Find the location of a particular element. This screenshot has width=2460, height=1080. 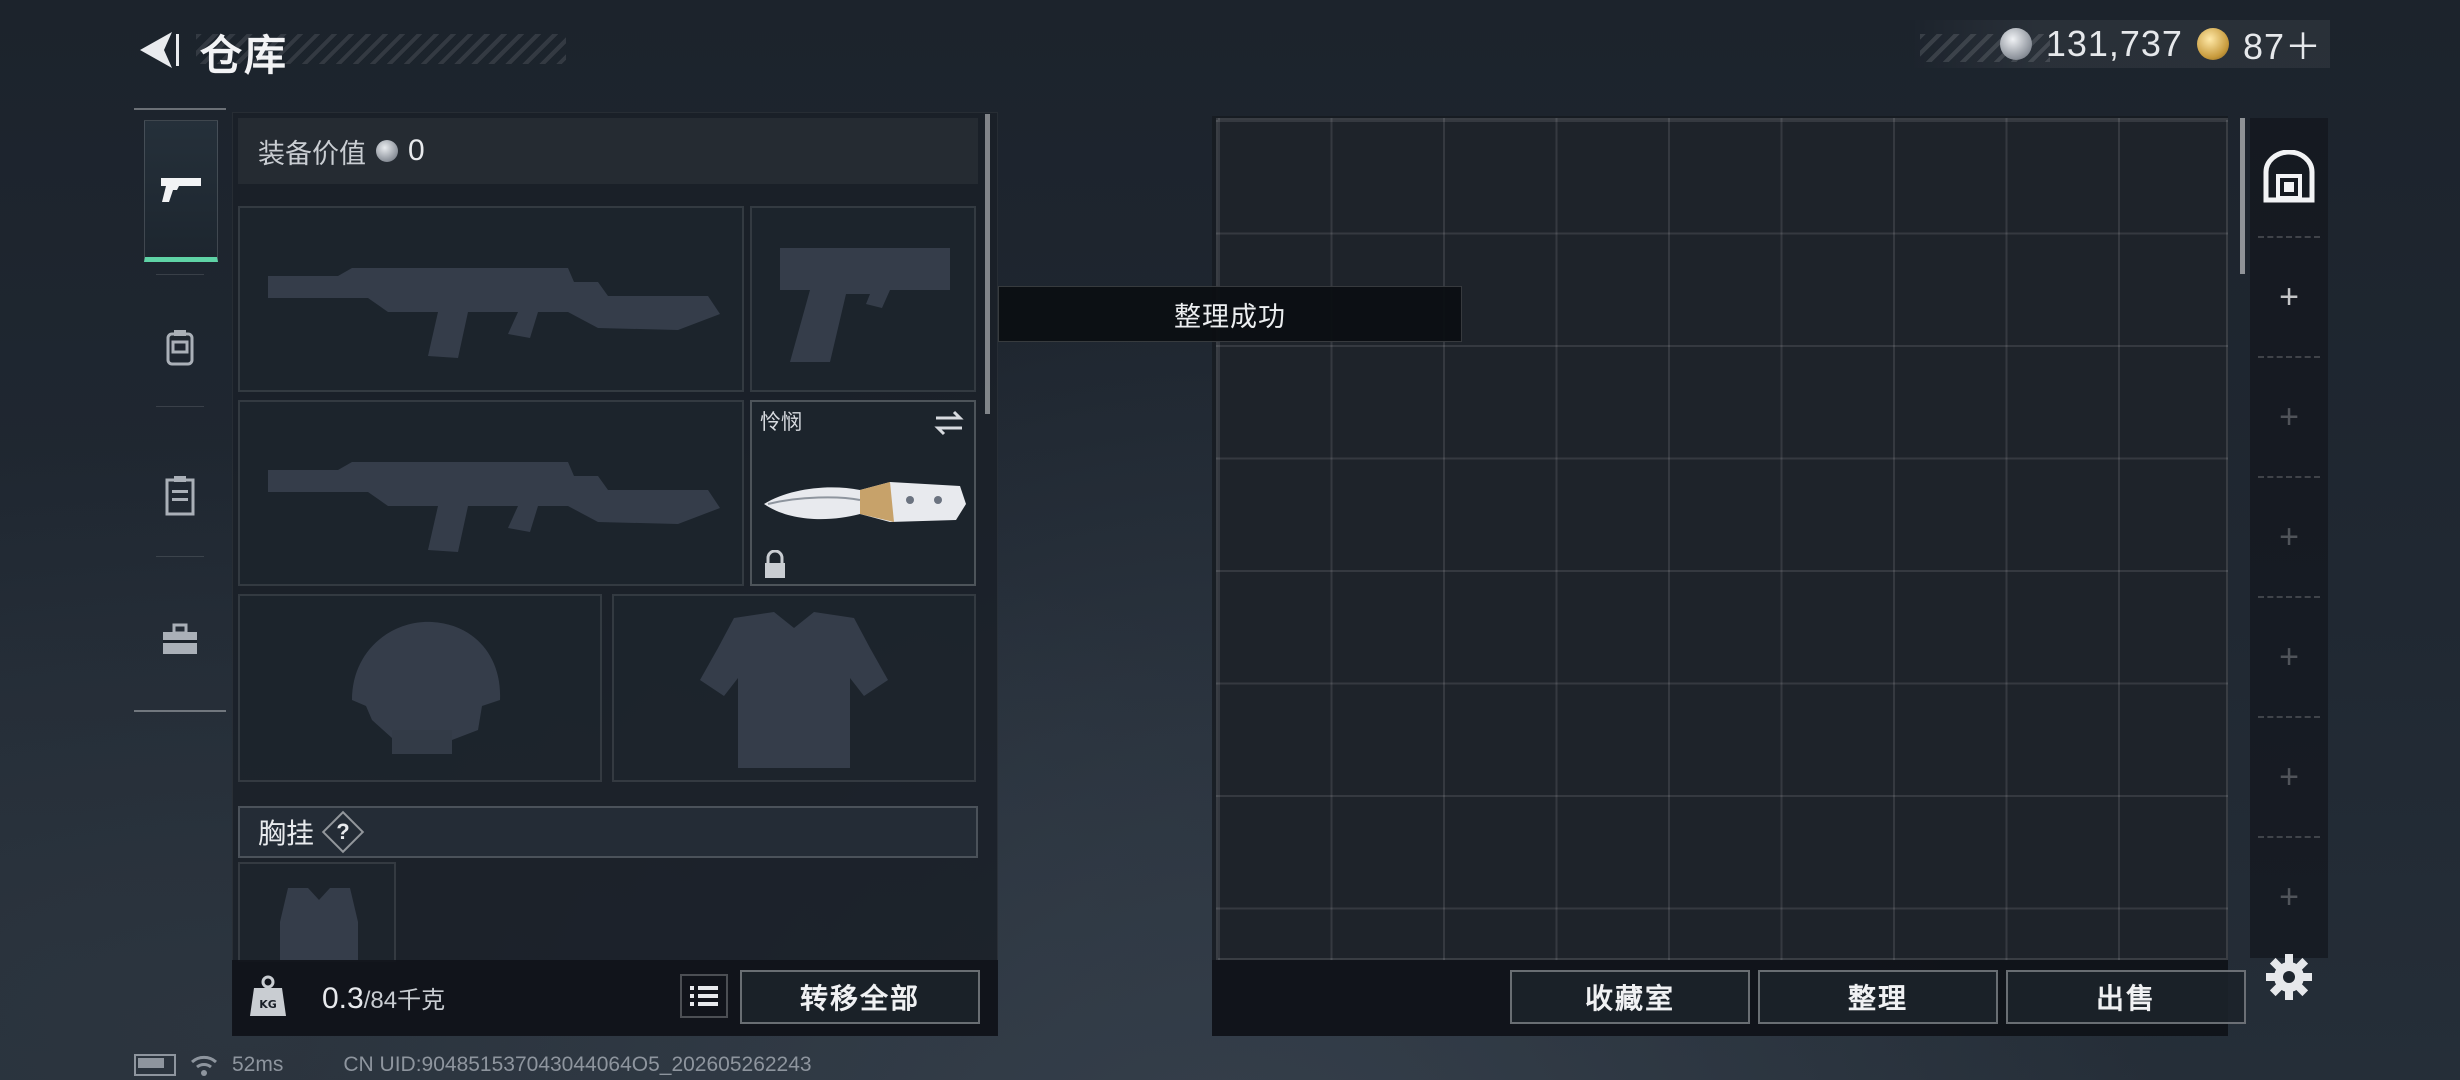

collection-room-button: 收藏室 is located at coordinates (1630, 997).